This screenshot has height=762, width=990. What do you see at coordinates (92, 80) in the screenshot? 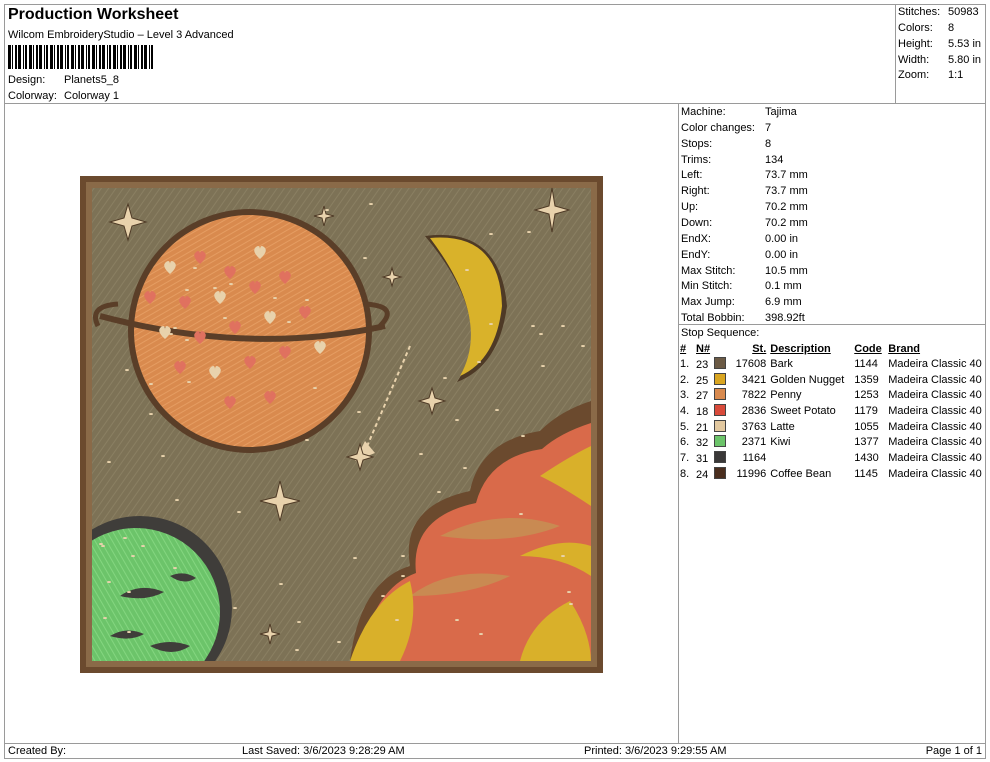
I see `design-value: Planets5_8` at bounding box center [92, 80].